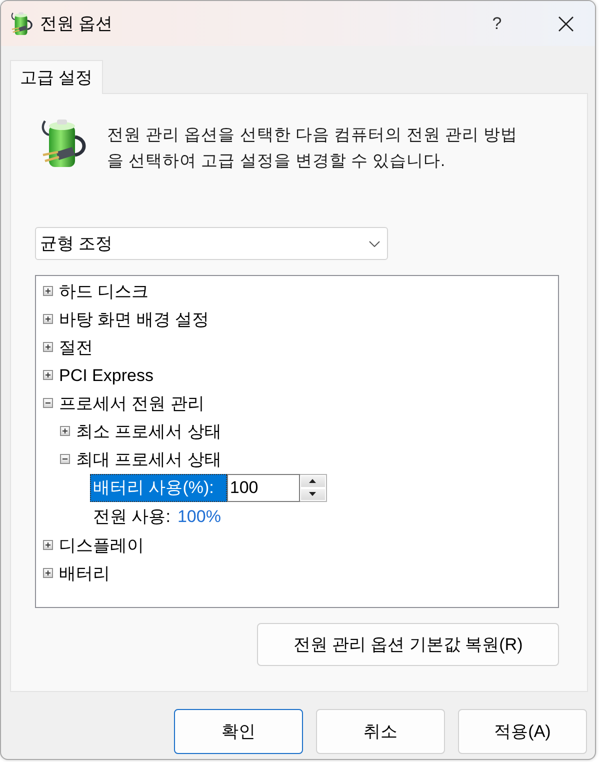  What do you see at coordinates (106, 375) in the screenshot?
I see `tree-item: PCI Express` at bounding box center [106, 375].